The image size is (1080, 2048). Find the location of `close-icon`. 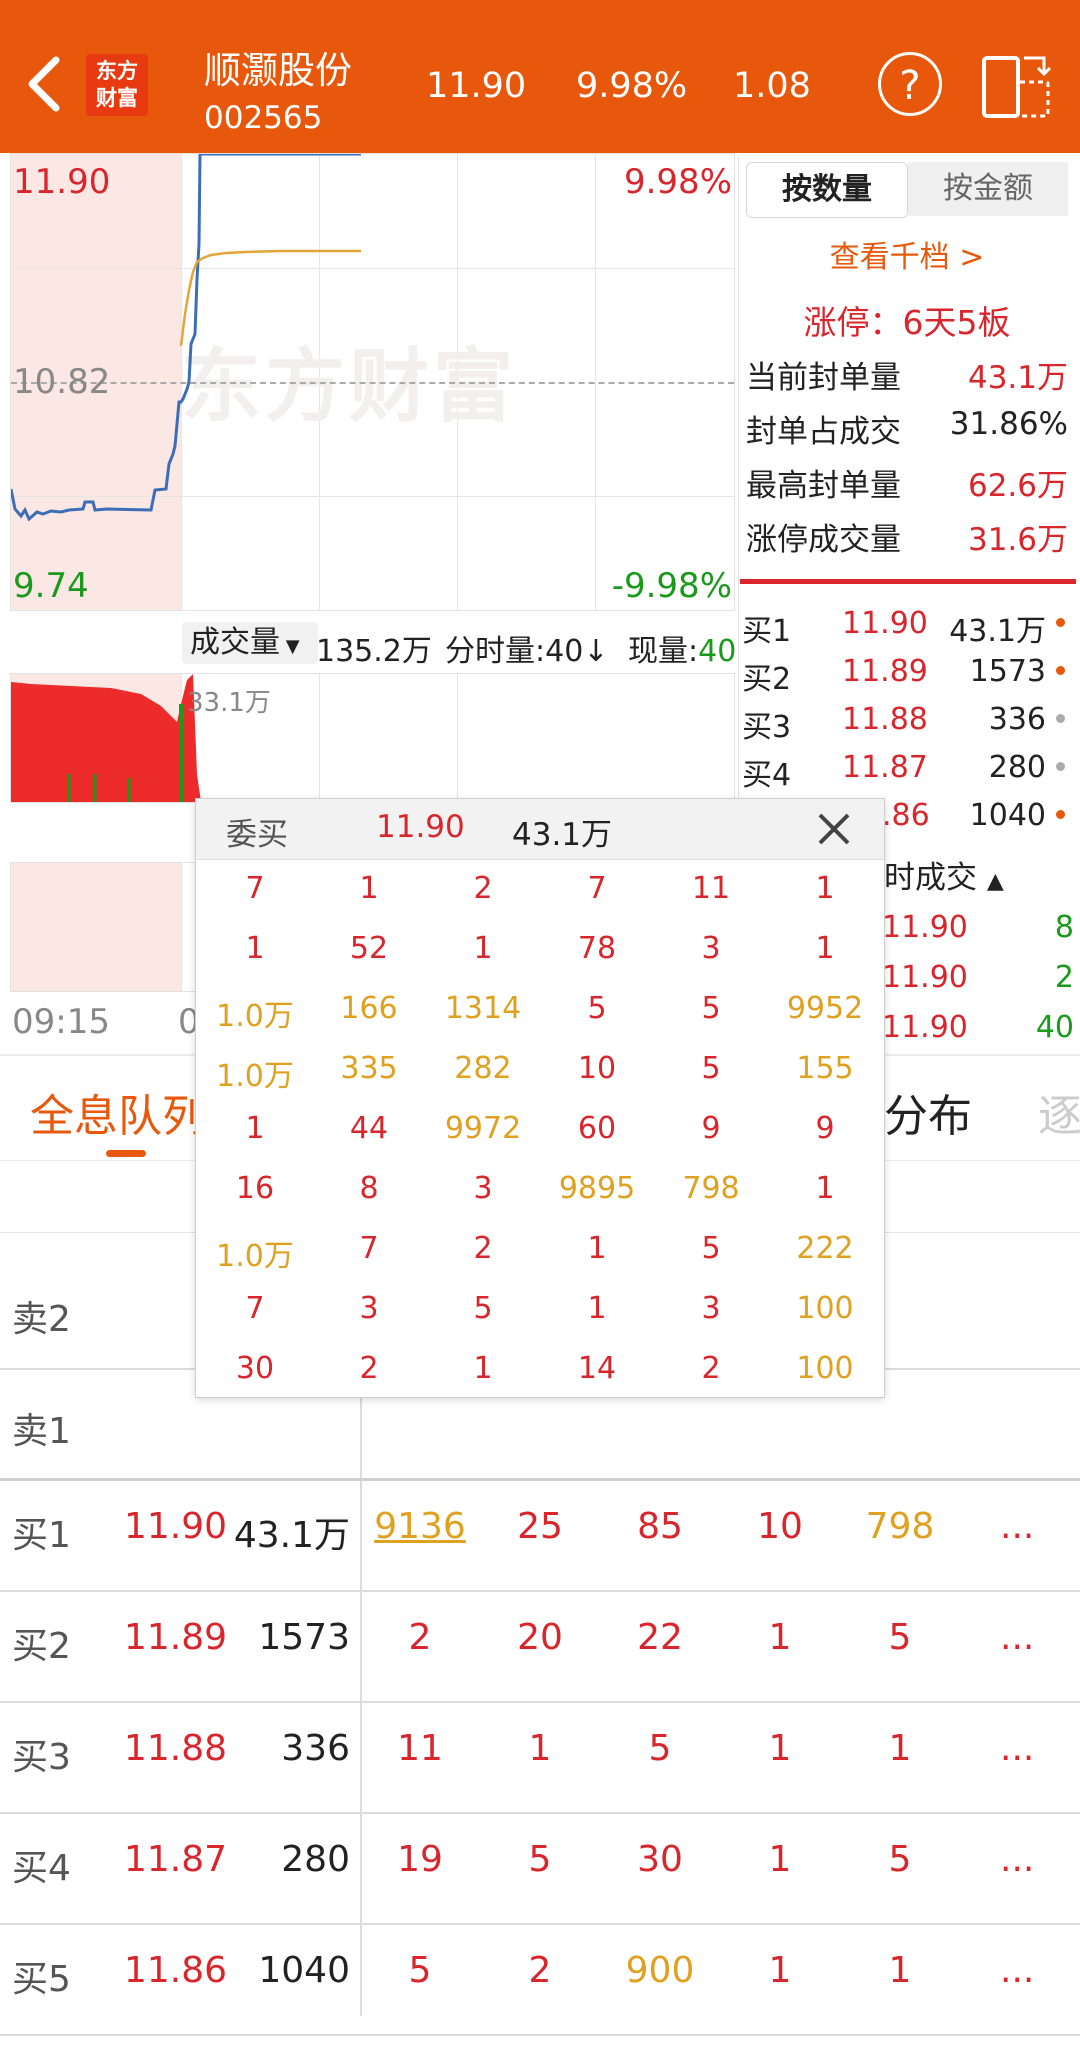

close-icon is located at coordinates (834, 829).